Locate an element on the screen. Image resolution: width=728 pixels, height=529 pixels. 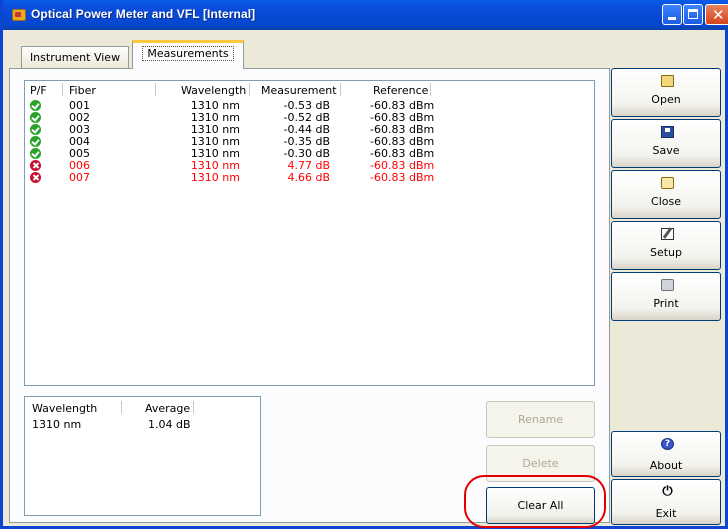
close-window-button: ✕ is located at coordinates (716, 14).